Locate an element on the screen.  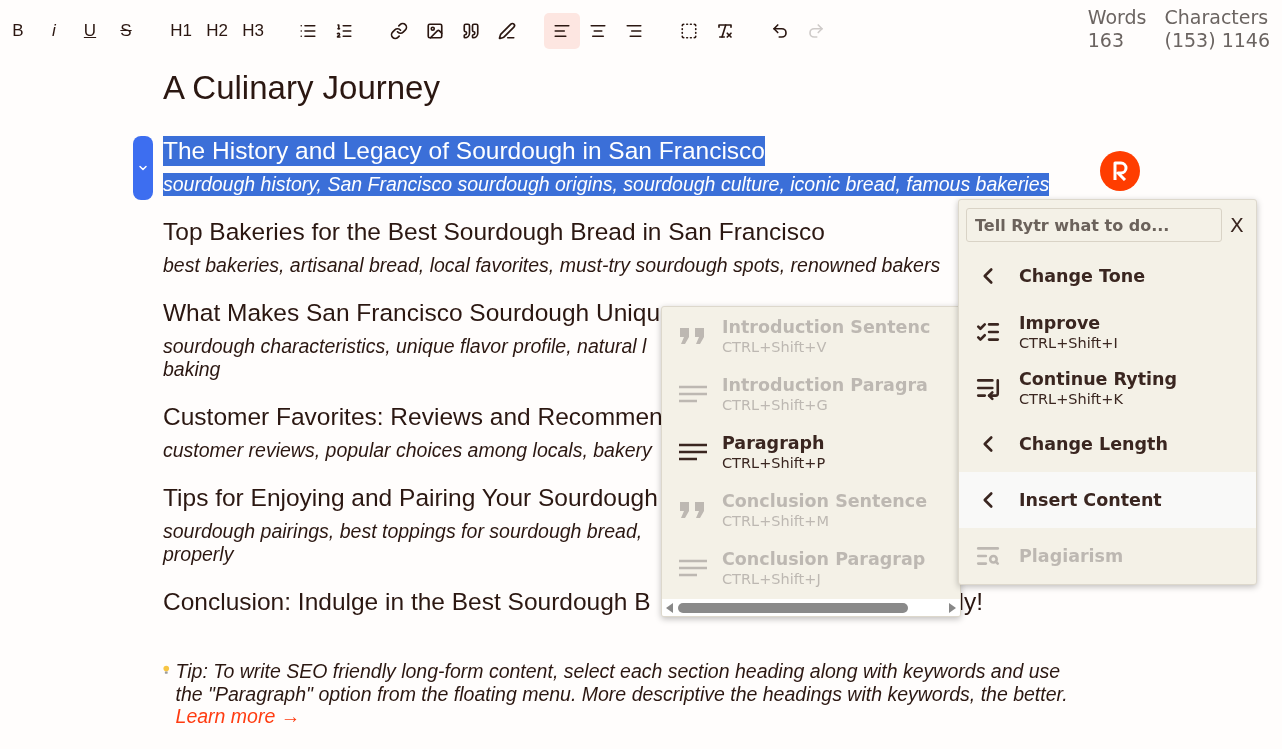
menu-item: Change Tone is located at coordinates (1107, 276).